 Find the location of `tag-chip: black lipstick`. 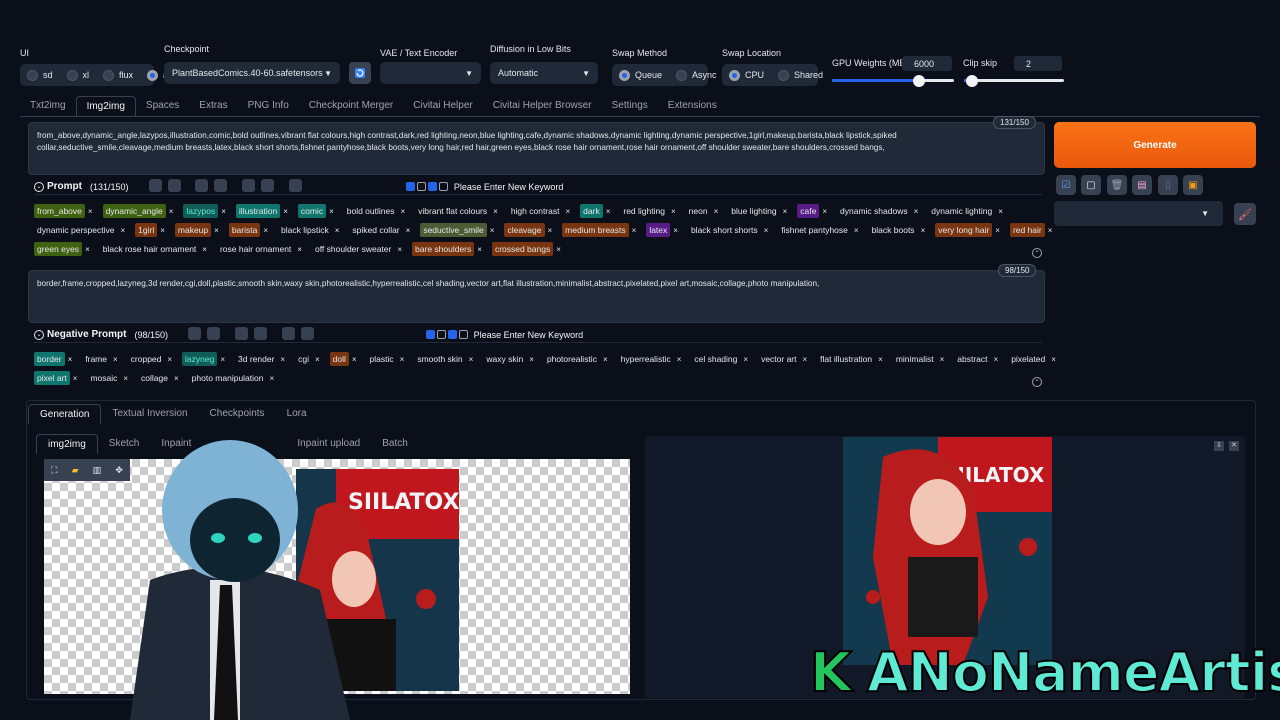

tag-chip: black lipstick is located at coordinates (305, 230).